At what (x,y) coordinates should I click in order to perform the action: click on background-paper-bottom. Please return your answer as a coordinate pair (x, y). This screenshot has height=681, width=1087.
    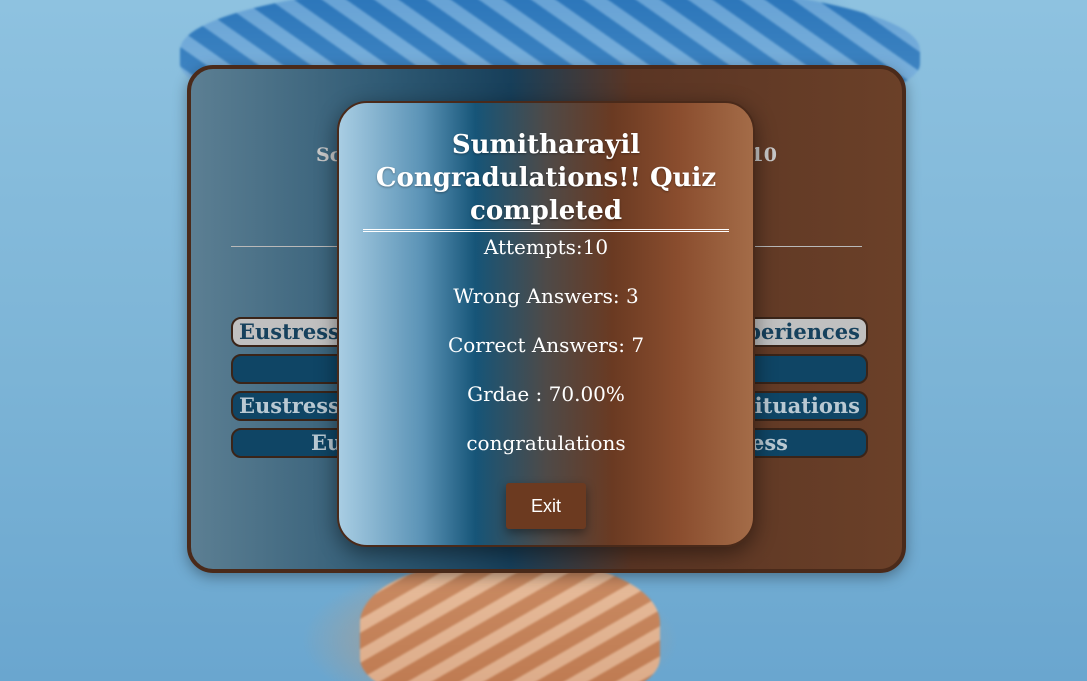
    Looking at the image, I should click on (510, 620).